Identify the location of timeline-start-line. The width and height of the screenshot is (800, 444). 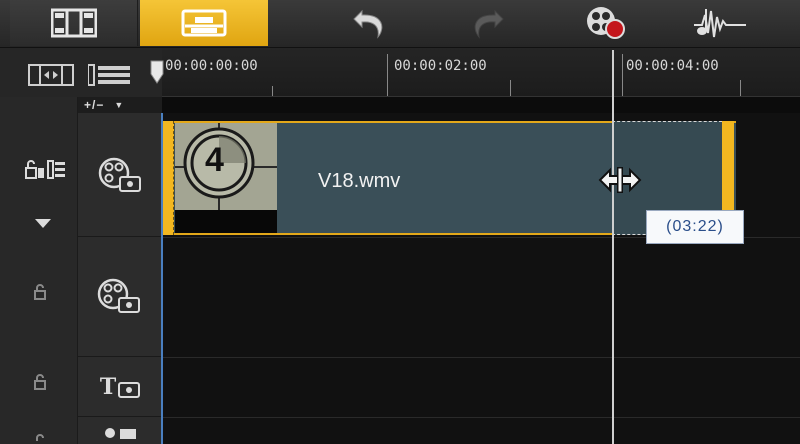
(162, 278).